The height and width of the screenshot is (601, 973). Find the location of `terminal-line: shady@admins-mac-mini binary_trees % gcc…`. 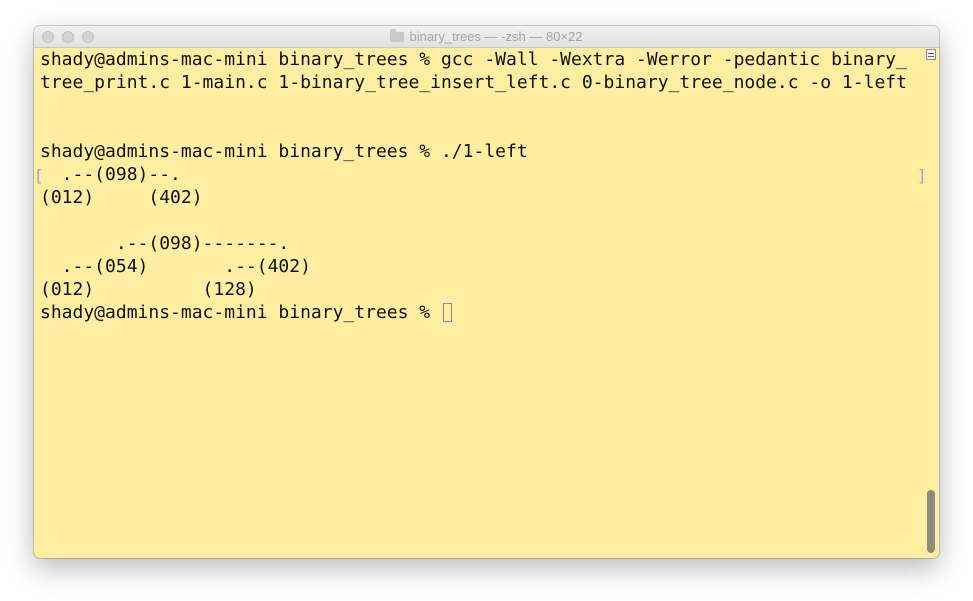

terminal-line: shady@admins-mac-mini binary_trees % gcc… is located at coordinates (473, 59).